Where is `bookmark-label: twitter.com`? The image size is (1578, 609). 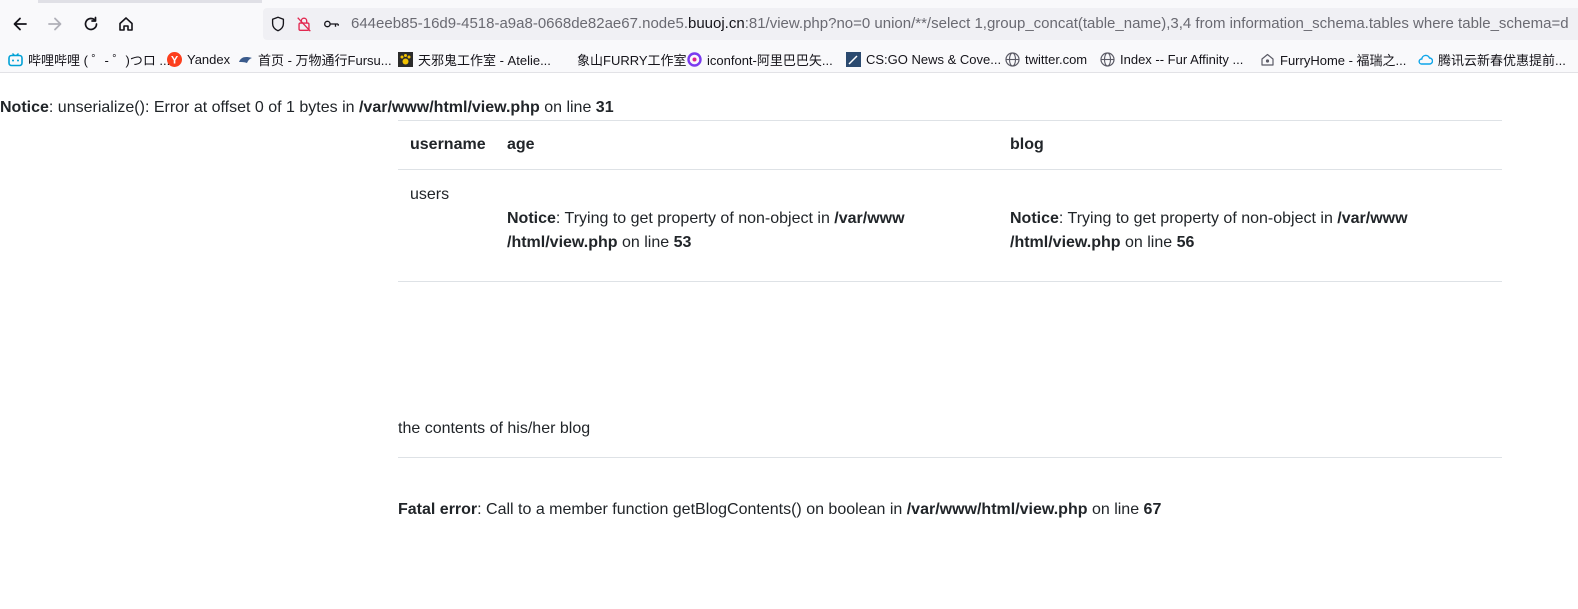 bookmark-label: twitter.com is located at coordinates (1056, 59).